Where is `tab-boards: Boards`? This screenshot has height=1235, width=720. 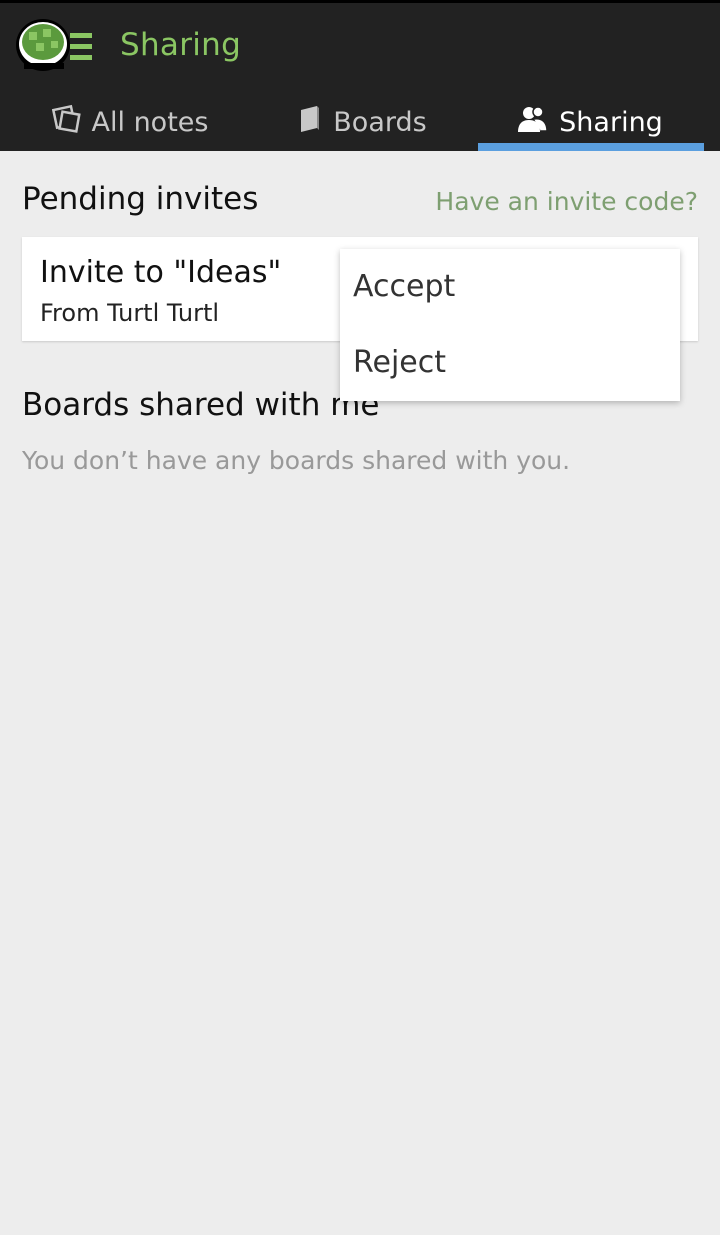
tab-boards: Boards is located at coordinates (362, 122).